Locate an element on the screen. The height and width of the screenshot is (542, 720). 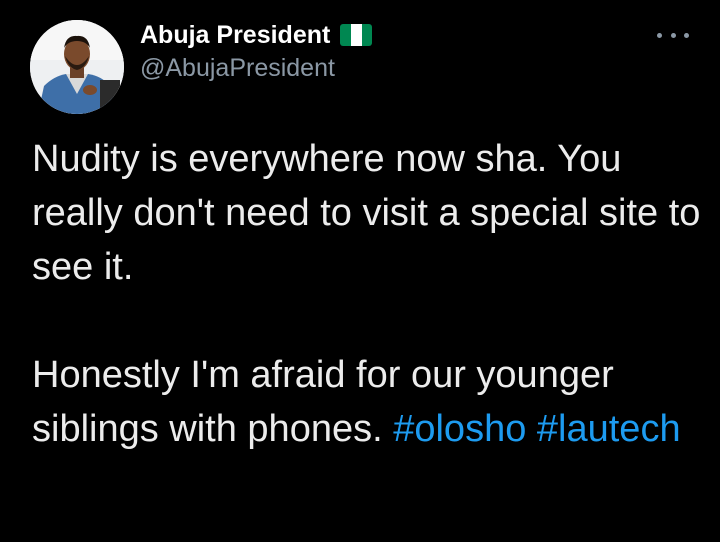
flag-stripe-right is located at coordinates (367, 35).